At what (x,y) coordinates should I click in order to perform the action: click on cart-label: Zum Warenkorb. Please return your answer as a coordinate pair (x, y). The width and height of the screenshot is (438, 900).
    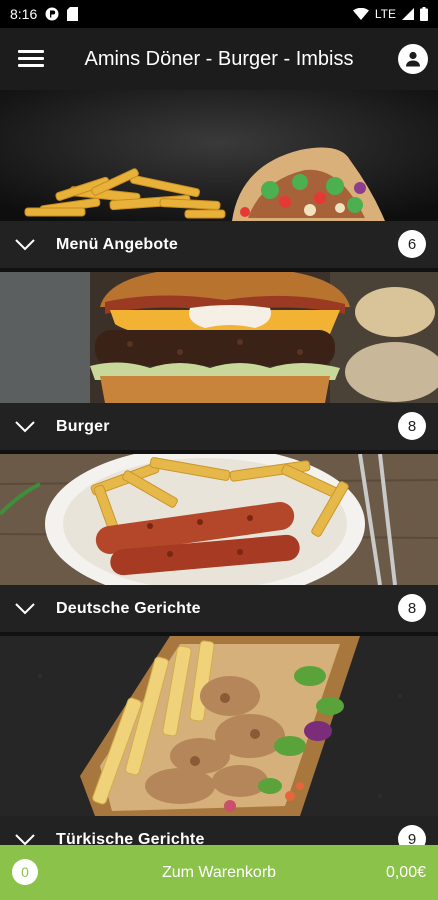
    Looking at the image, I should click on (219, 872).